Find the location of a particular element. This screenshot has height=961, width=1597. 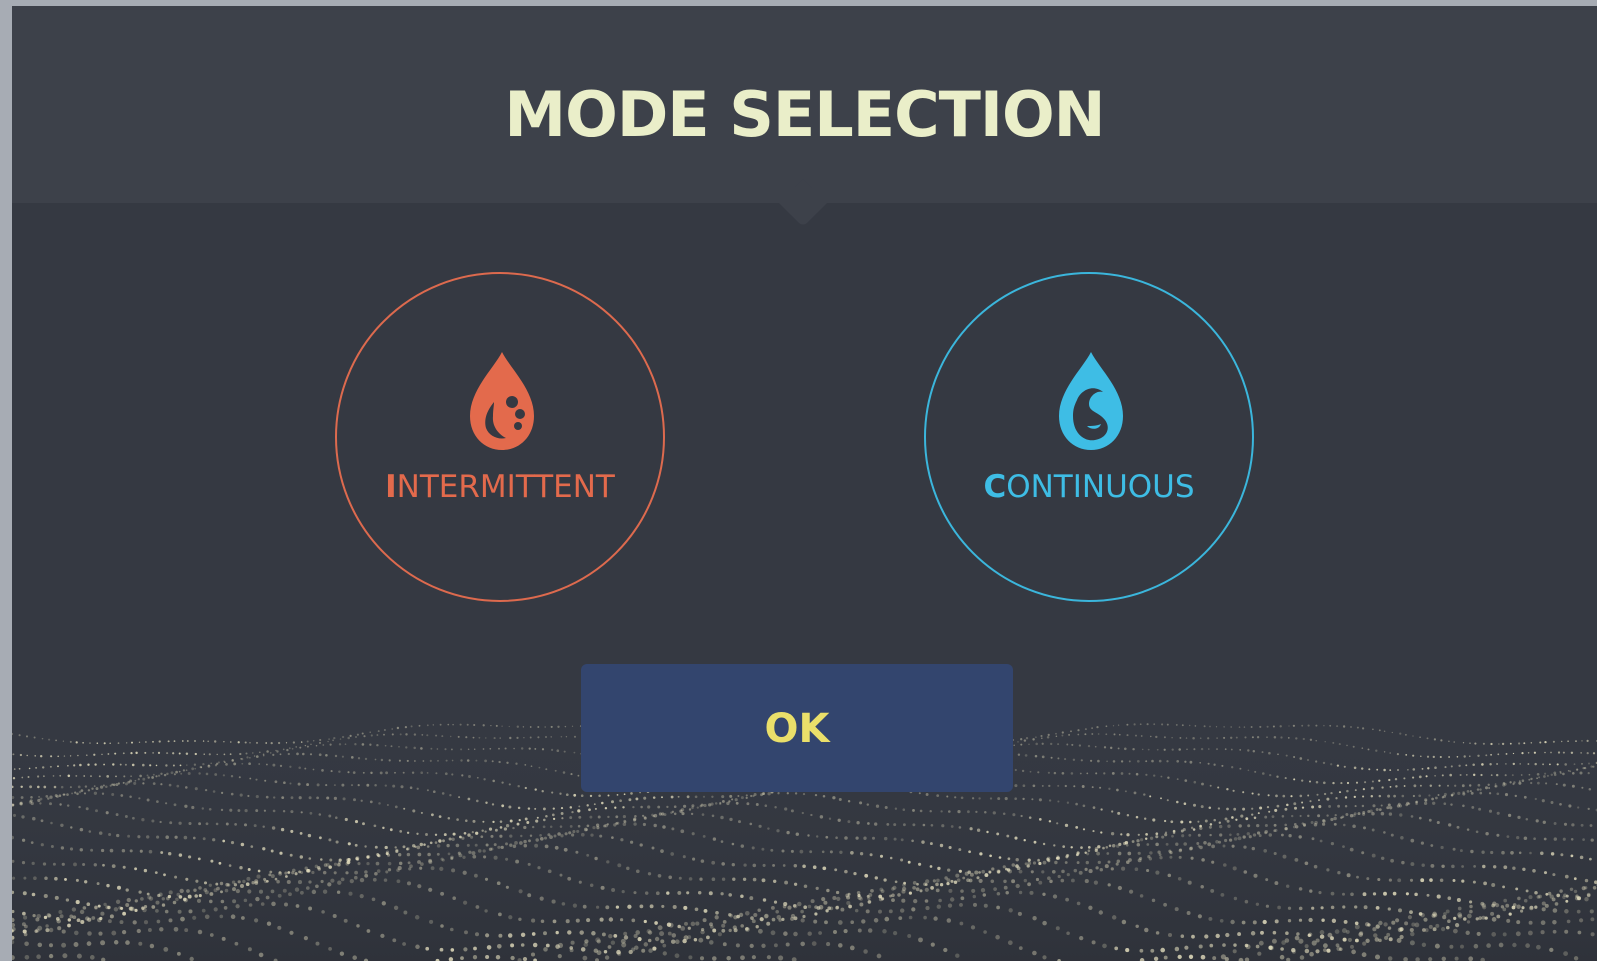

continuous-drop-icon is located at coordinates (1091, 401).